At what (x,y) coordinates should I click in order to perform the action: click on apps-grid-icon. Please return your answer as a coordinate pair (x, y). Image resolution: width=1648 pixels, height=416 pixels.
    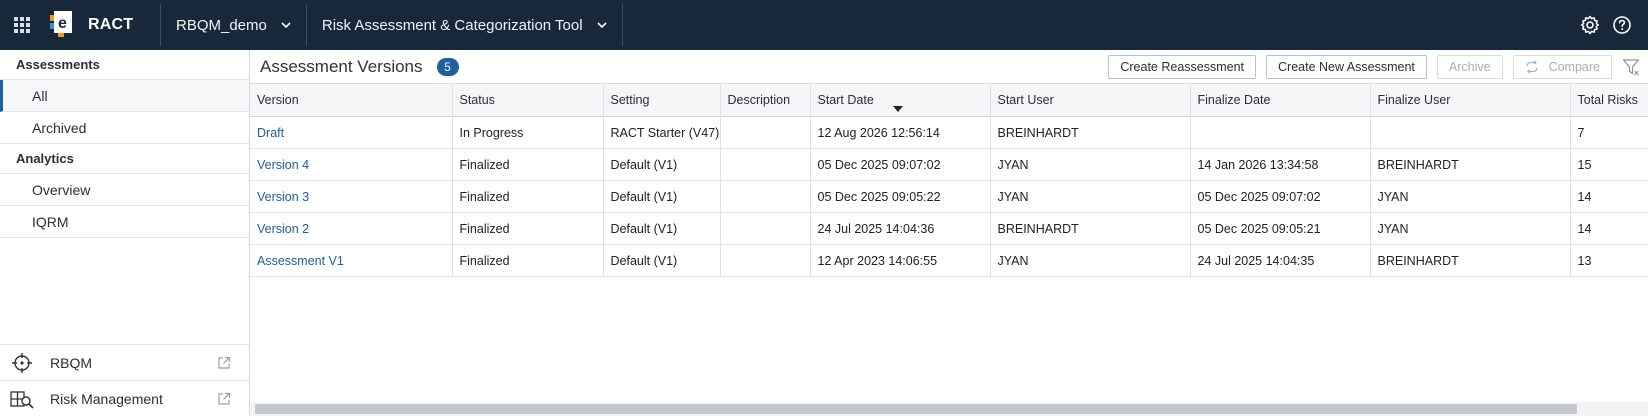
    Looking at the image, I should click on (22, 25).